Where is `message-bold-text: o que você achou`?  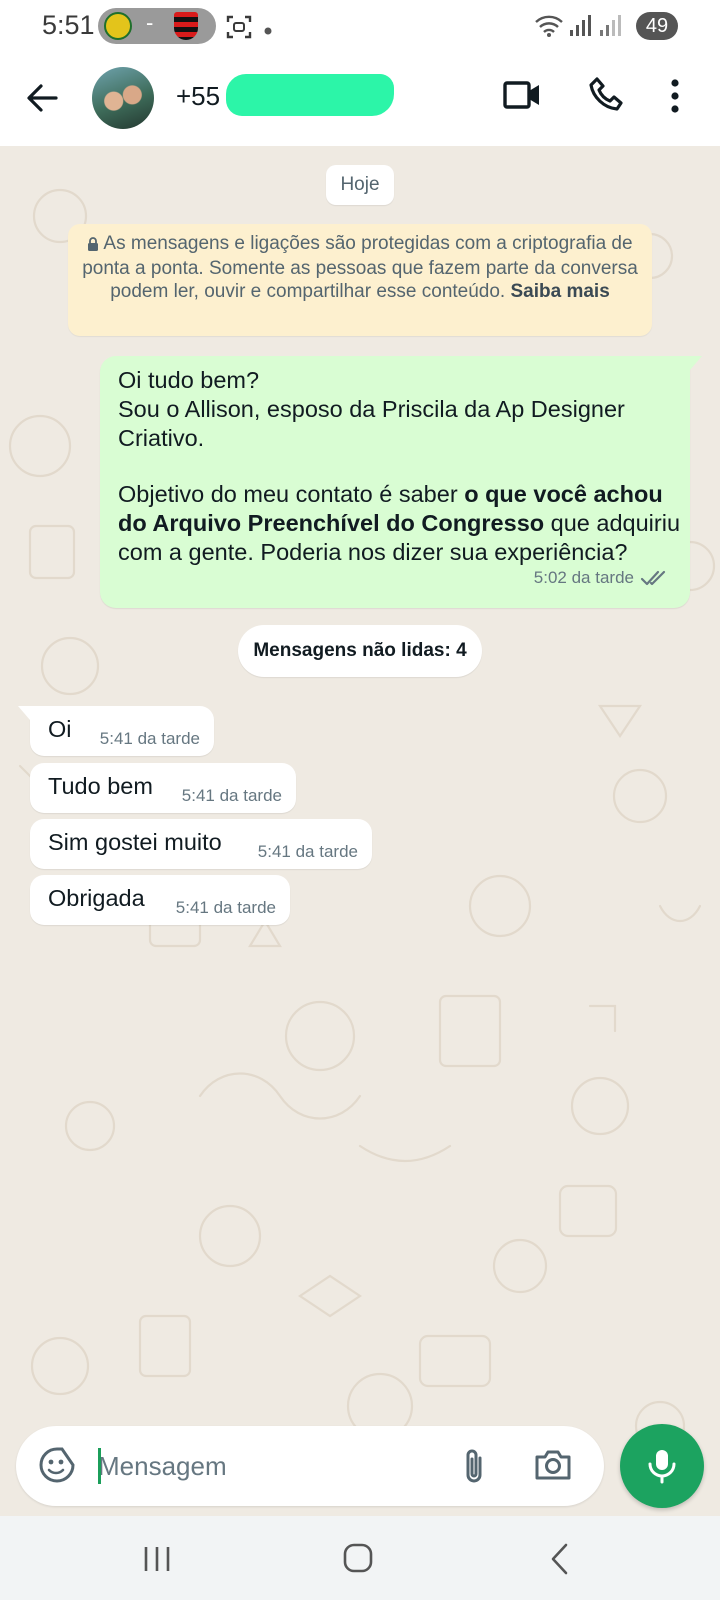
message-bold-text: o que você achou is located at coordinates (563, 494).